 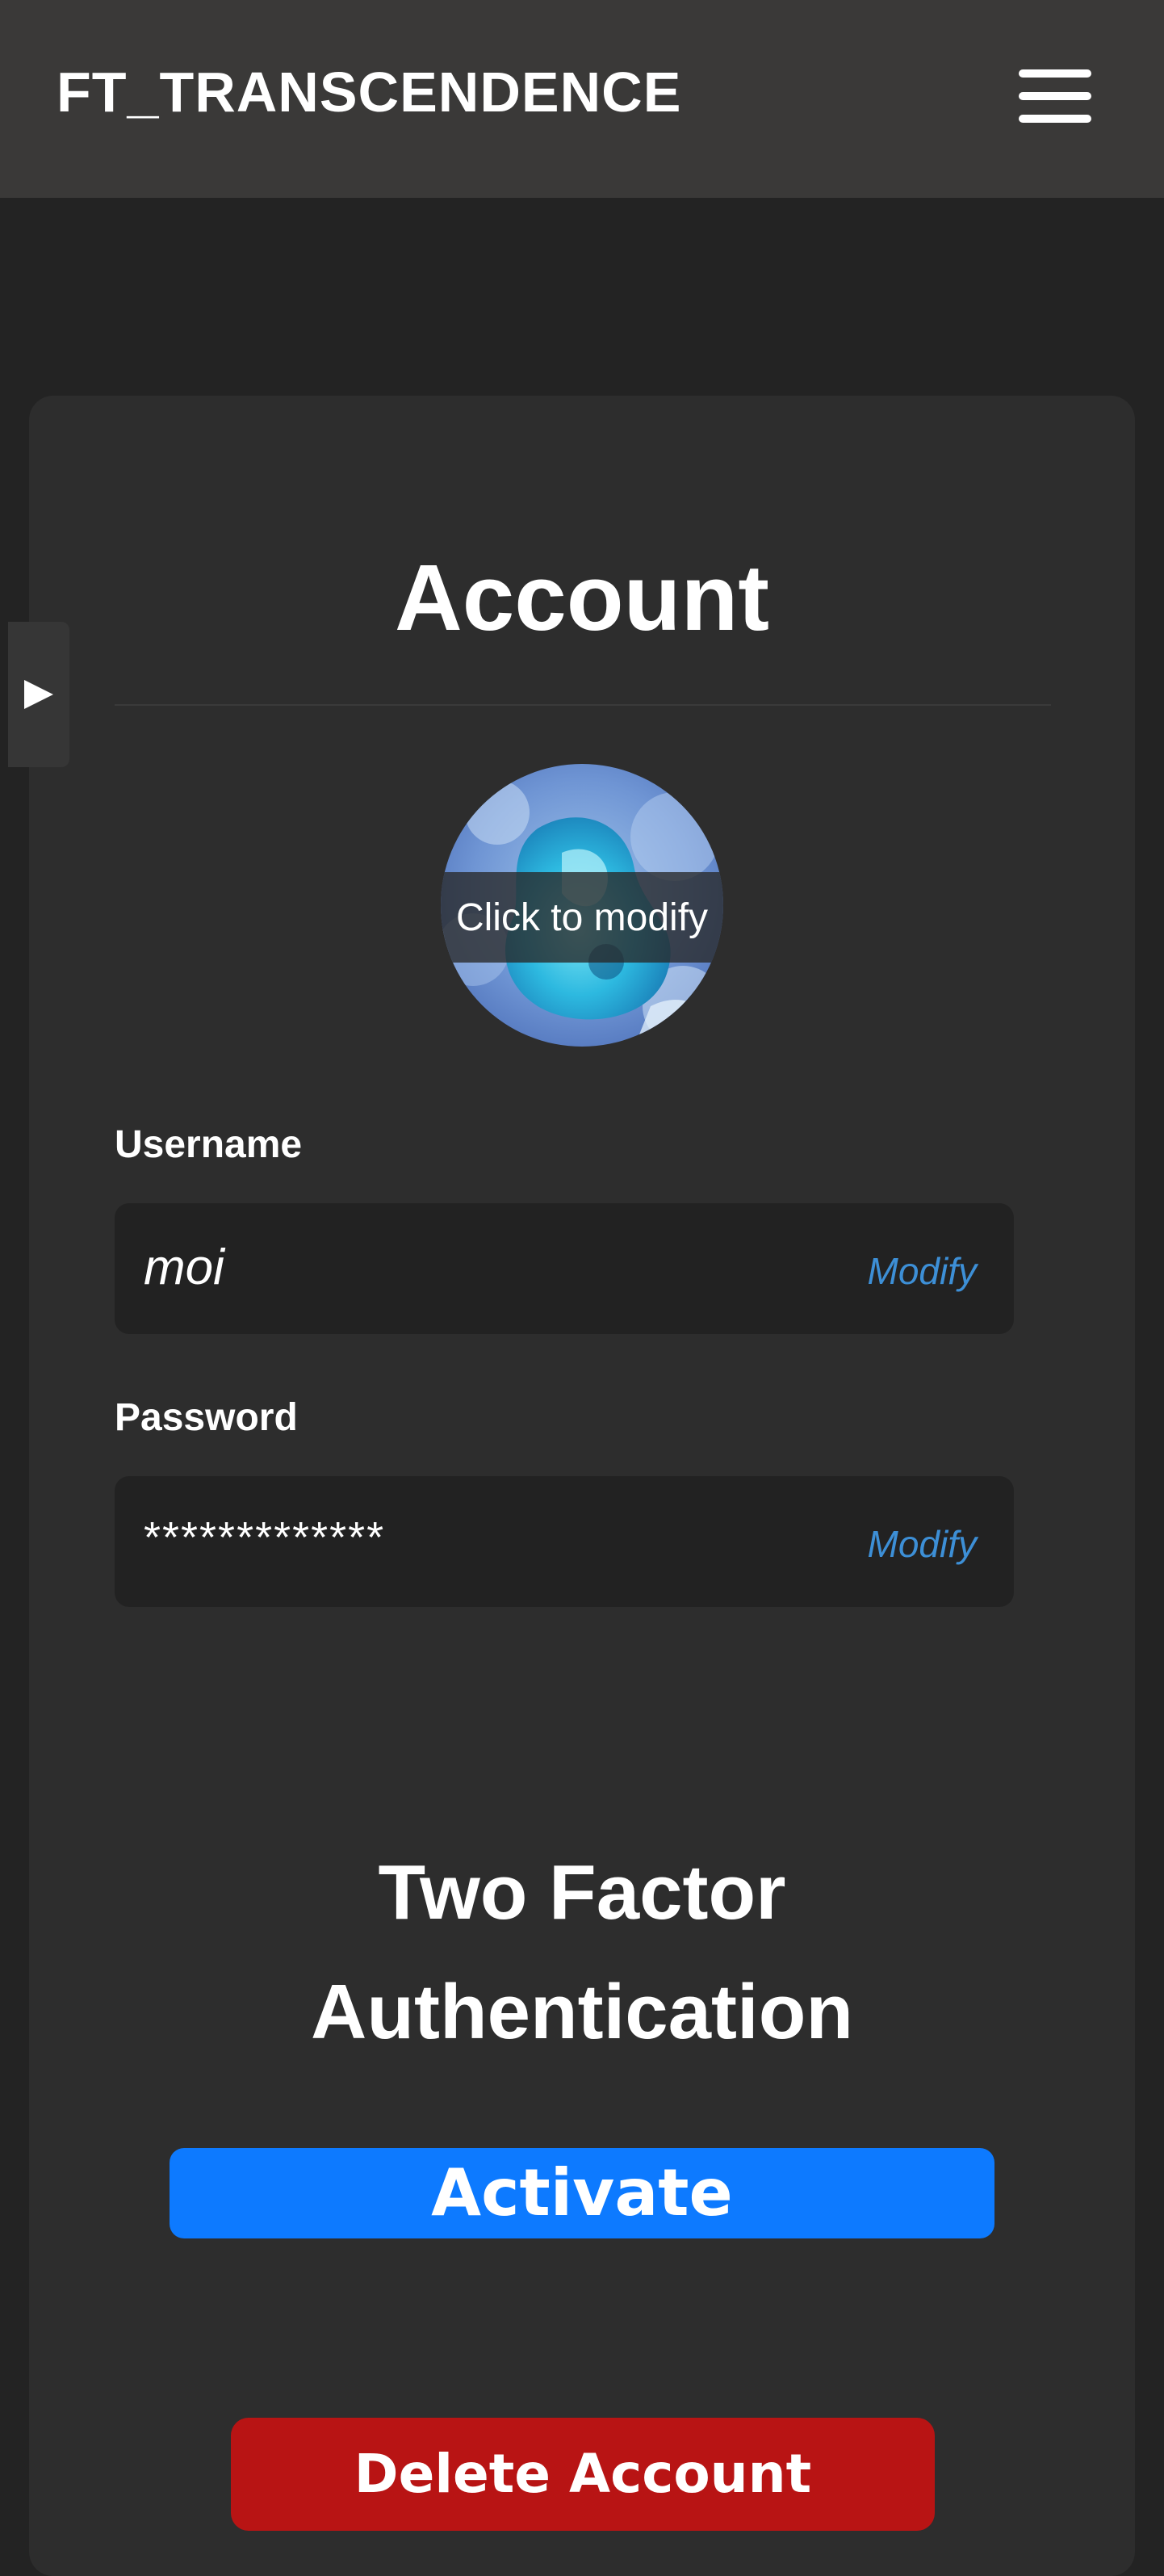 What do you see at coordinates (564, 1541) in the screenshot?
I see `password-field: ************* Modify` at bounding box center [564, 1541].